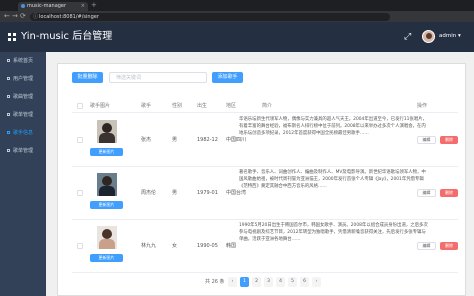 The height and width of the screenshot is (296, 474). I want to click on singer-name: 林九九, so click(149, 246).